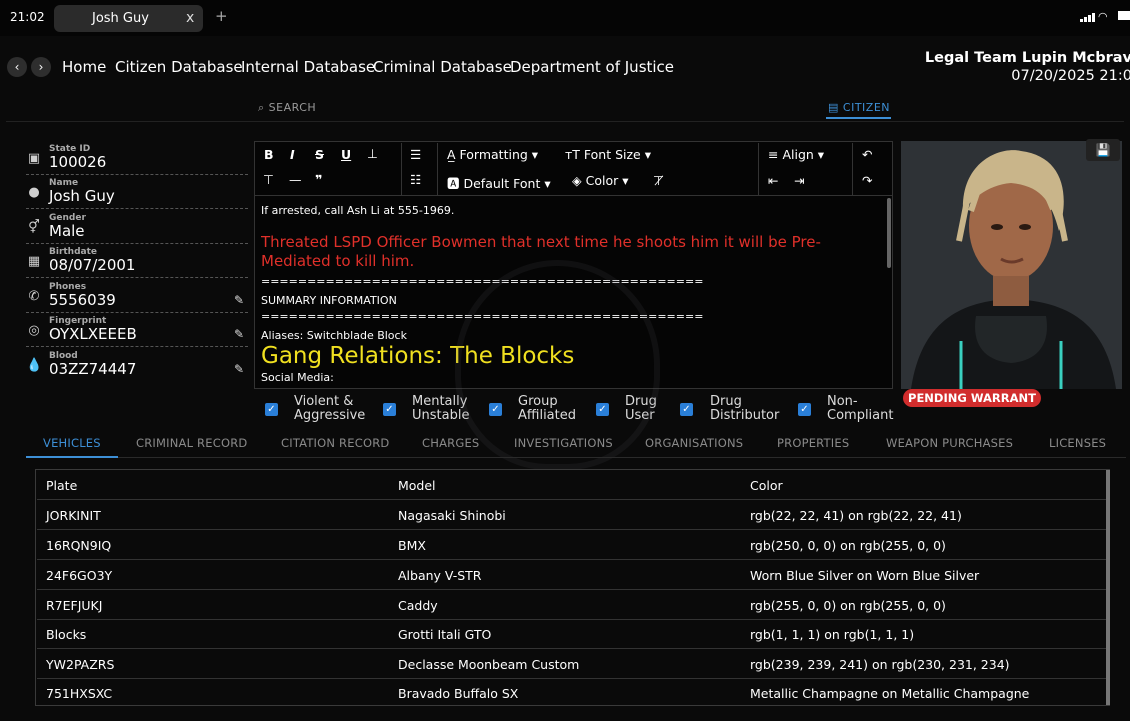  Describe the element at coordinates (415, 179) in the screenshot. I see `numbered-list-icon: ☷` at that location.